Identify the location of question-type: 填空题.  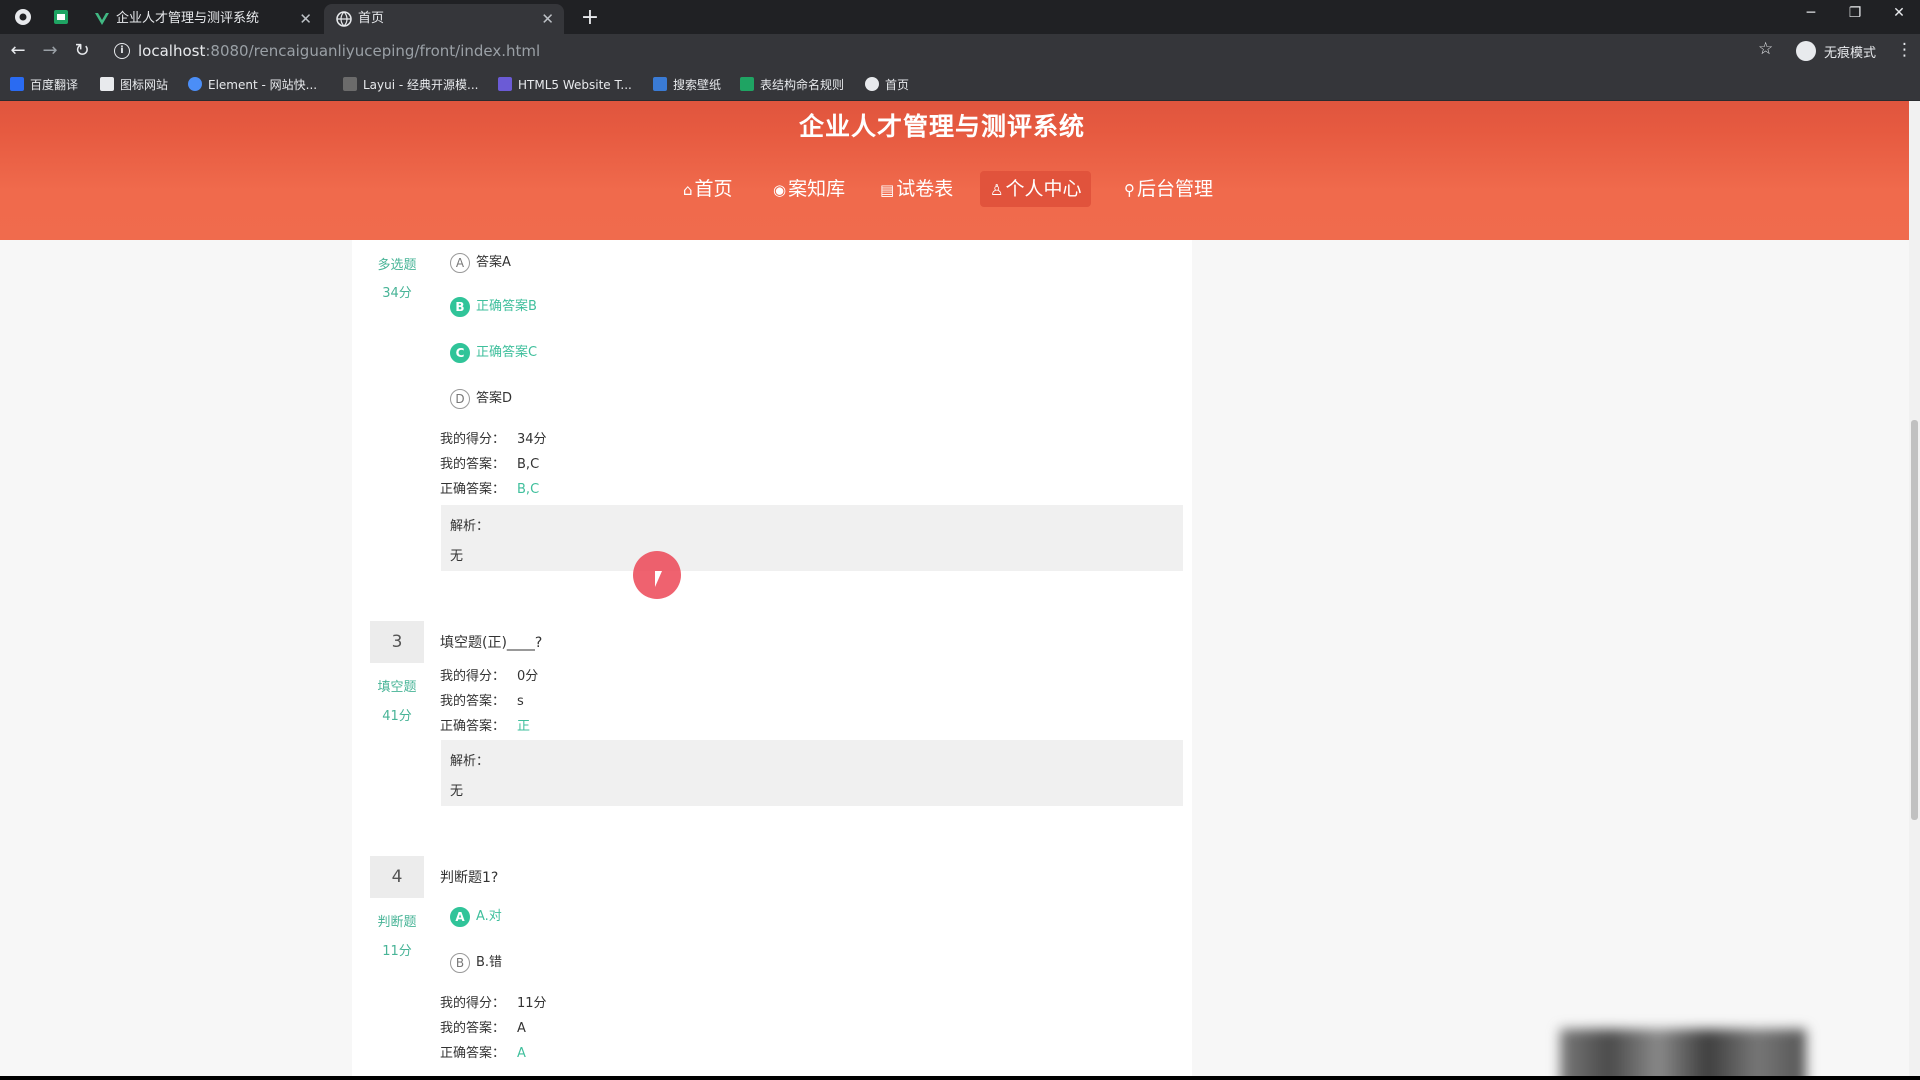
(397, 687).